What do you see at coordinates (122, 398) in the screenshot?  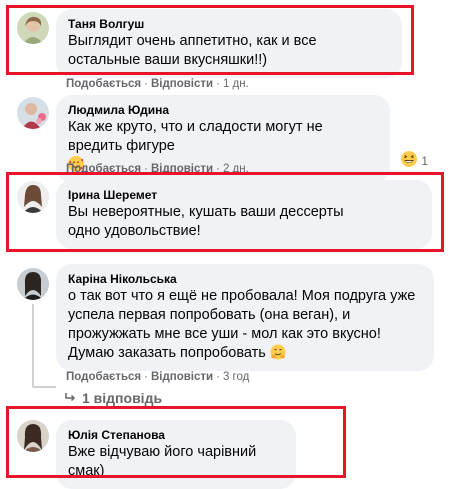 I see `replies-count-label: 1 відповідь` at bounding box center [122, 398].